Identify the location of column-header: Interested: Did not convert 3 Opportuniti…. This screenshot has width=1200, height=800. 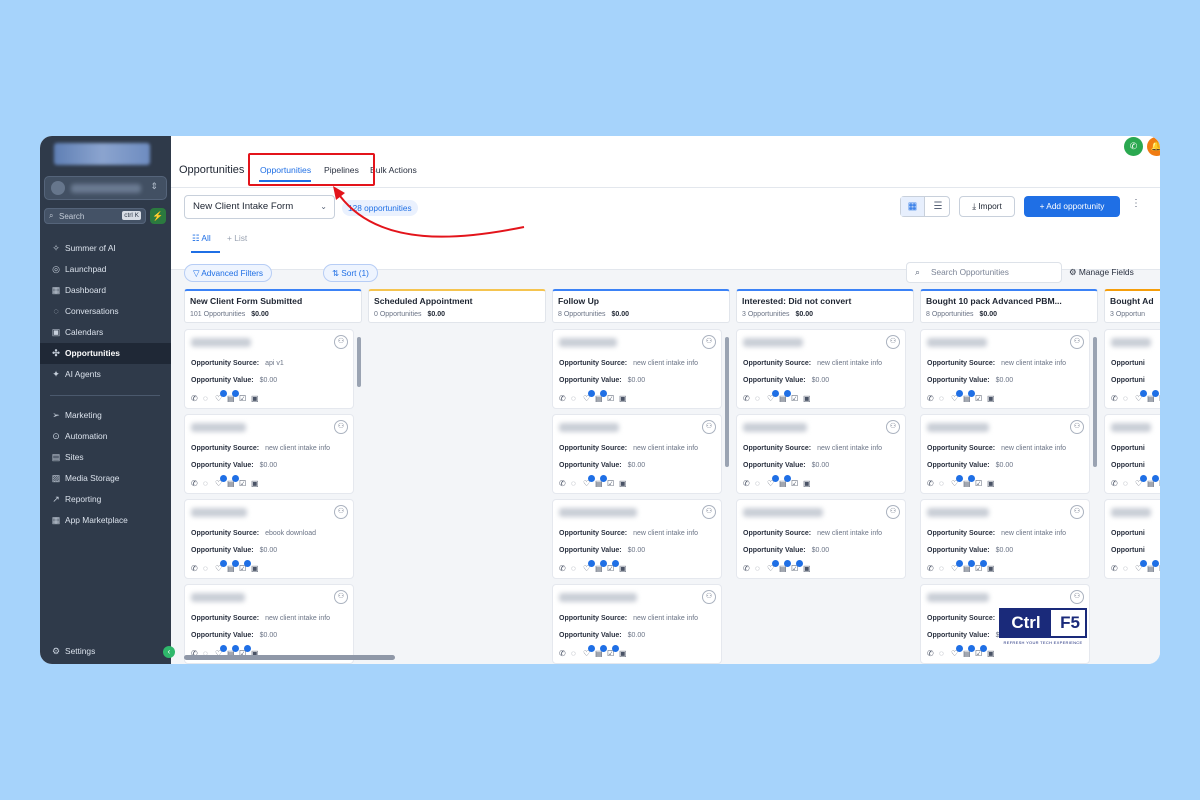
(825, 306).